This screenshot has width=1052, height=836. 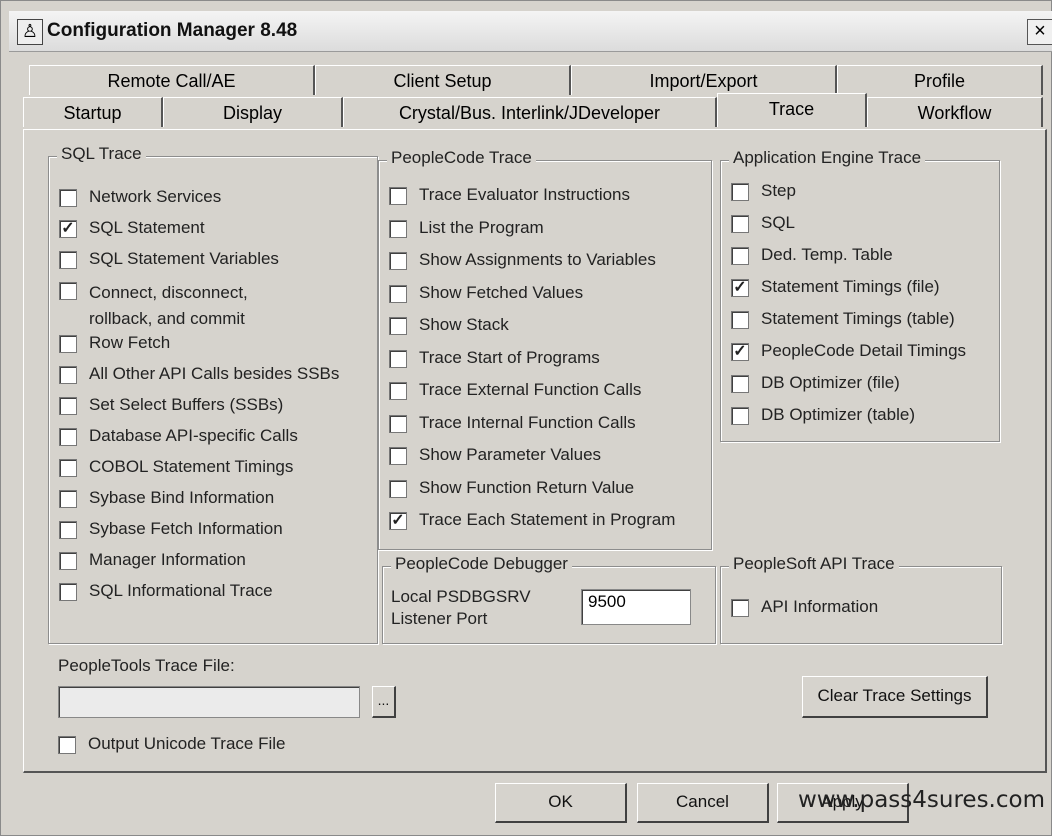 What do you see at coordinates (530, 112) in the screenshot?
I see `tab-crystal: Crystal/Bus. Interlink/JDeveloper` at bounding box center [530, 112].